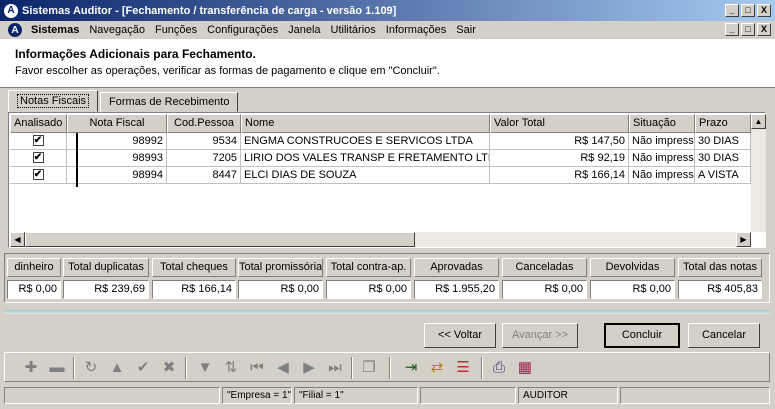  I want to click on copy-icon: ❐, so click(369, 368).